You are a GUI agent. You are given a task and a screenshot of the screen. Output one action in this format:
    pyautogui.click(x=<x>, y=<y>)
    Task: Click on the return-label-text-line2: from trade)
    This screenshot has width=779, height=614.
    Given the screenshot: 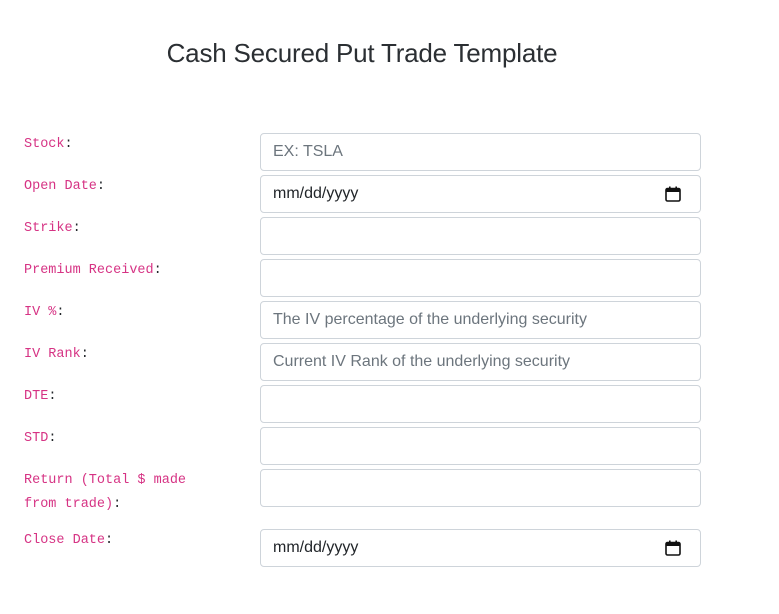 What is the action you would take?
    pyautogui.click(x=69, y=504)
    